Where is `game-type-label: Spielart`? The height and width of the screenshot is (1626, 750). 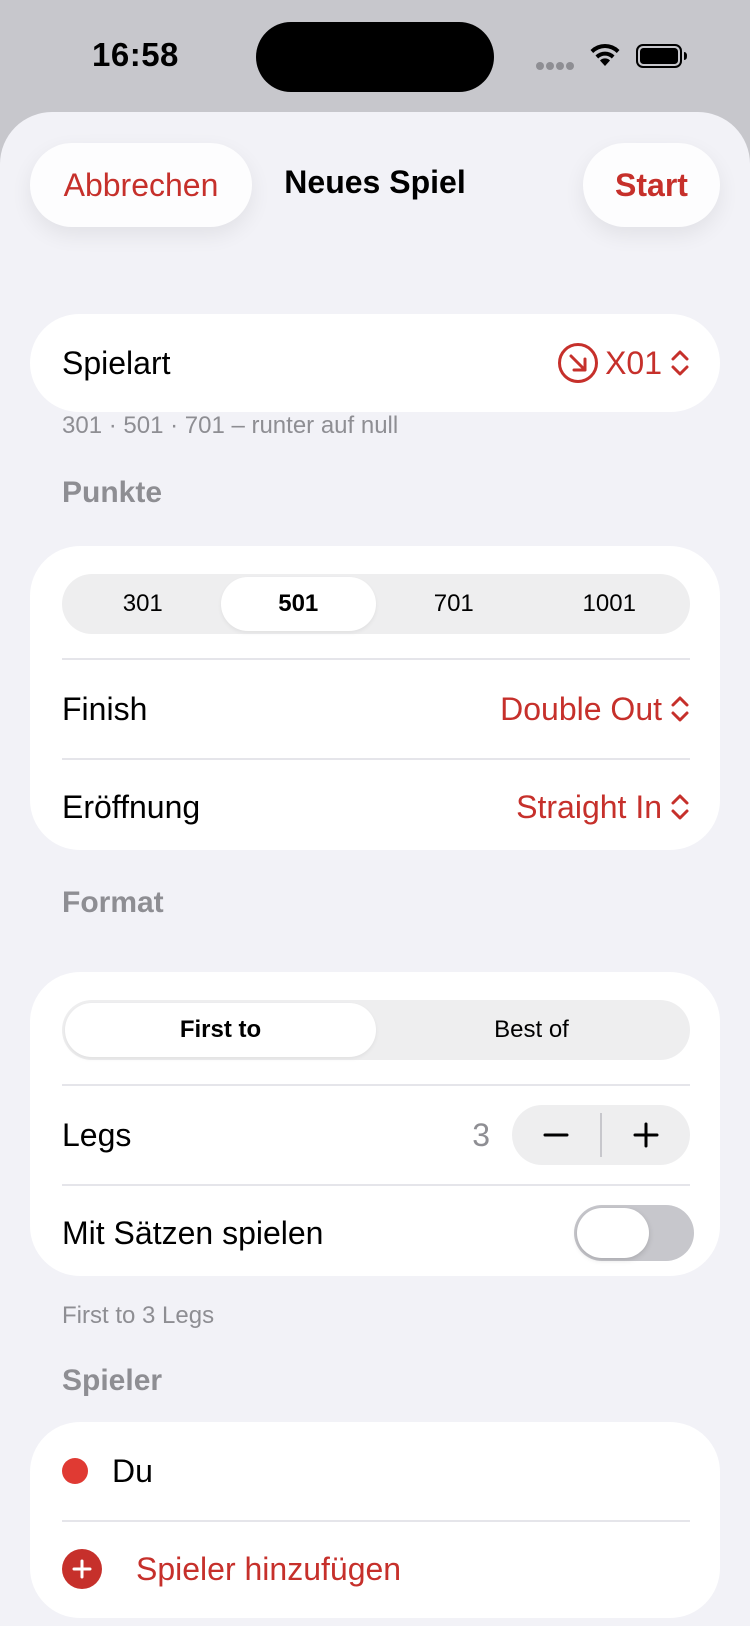
game-type-label: Spielart is located at coordinates (116, 362).